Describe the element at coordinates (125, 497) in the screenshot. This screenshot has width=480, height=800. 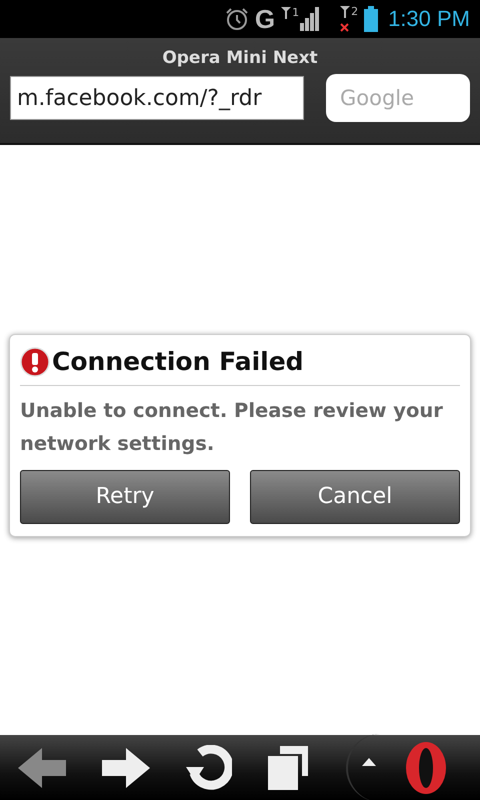
I see `retry-button: Retry` at that location.